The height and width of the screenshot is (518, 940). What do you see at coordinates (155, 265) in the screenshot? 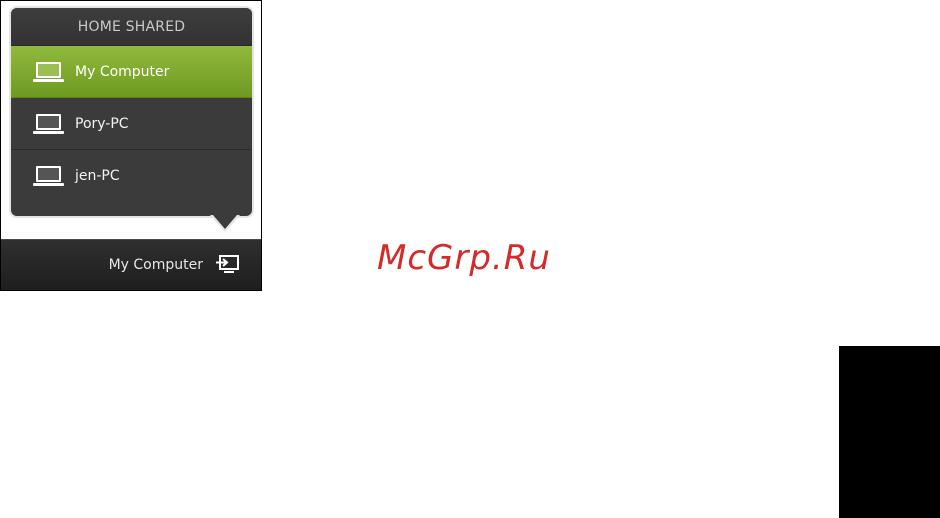
I see `current-source-label: My Computer` at bounding box center [155, 265].